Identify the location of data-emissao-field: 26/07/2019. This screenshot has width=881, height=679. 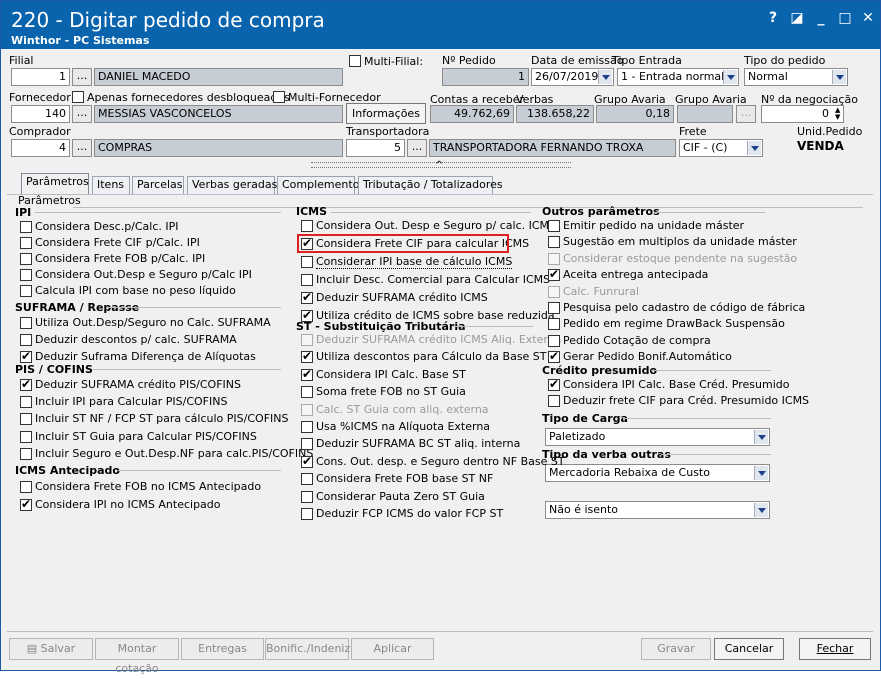
(572, 77).